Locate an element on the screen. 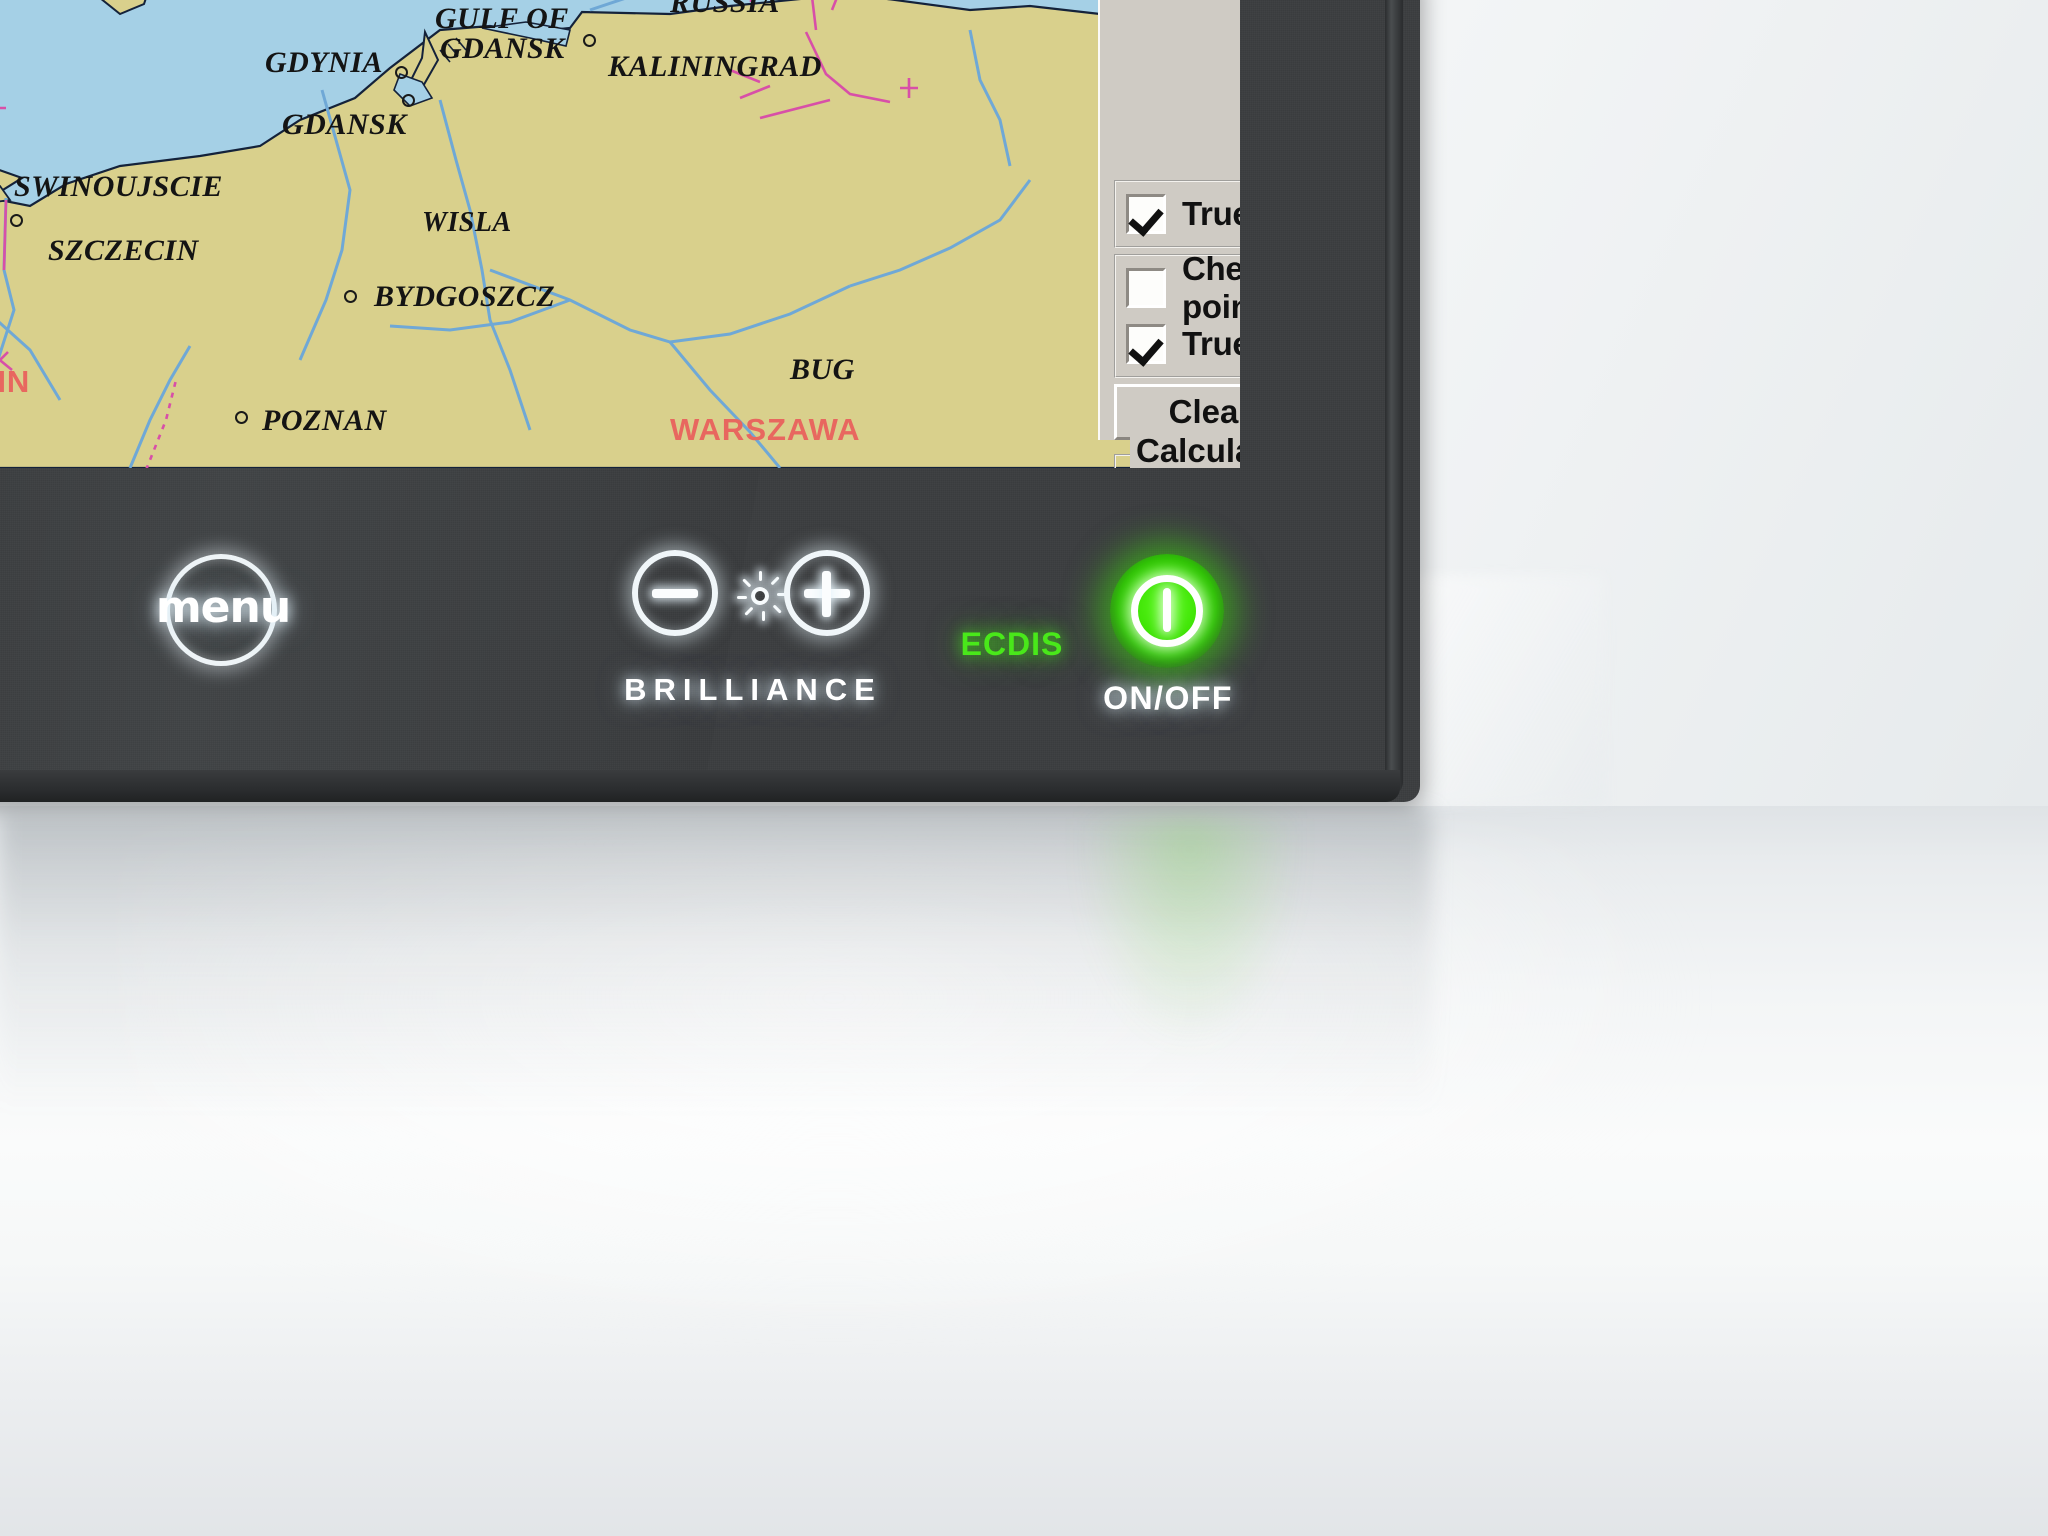 The width and height of the screenshot is (2048, 1536). checkpoint3-label: Check point 3 is located at coordinates (1211, 287).